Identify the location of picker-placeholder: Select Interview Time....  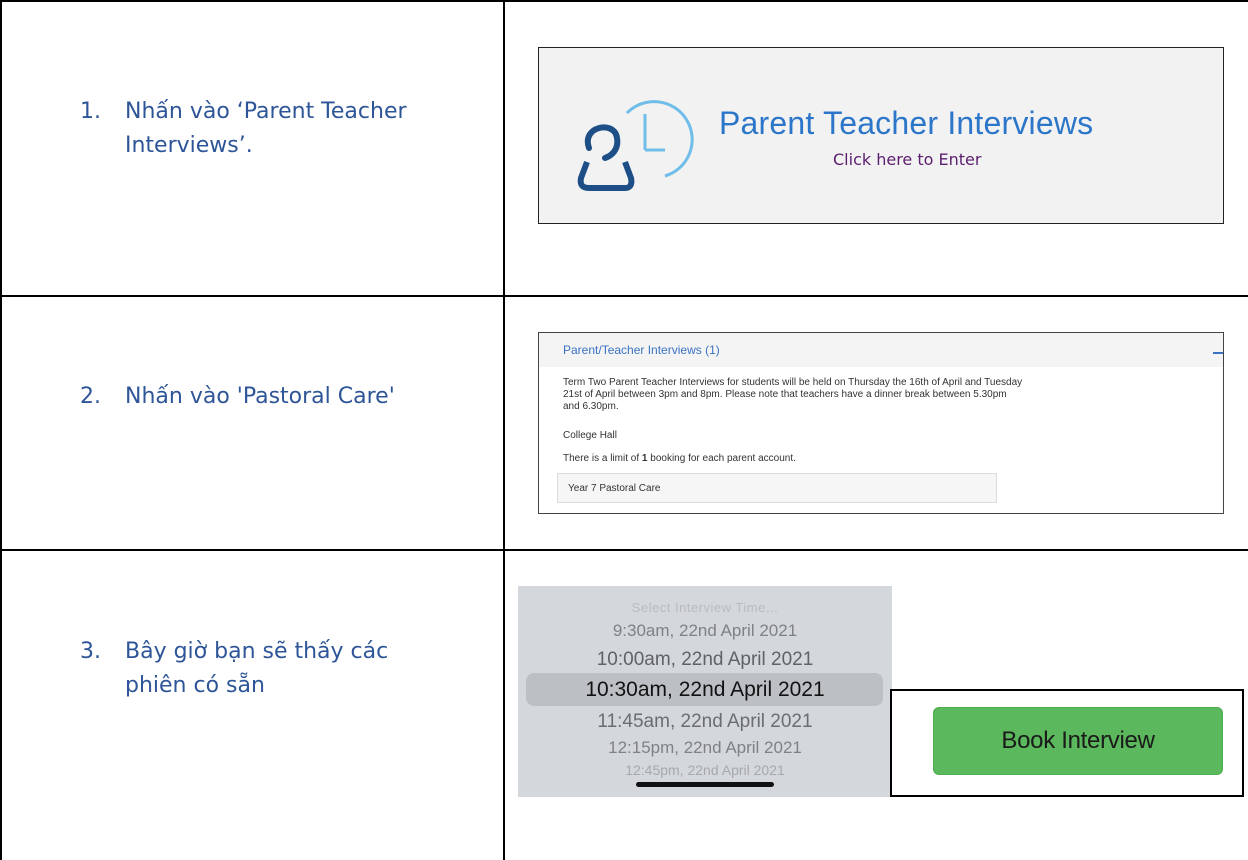
(705, 607).